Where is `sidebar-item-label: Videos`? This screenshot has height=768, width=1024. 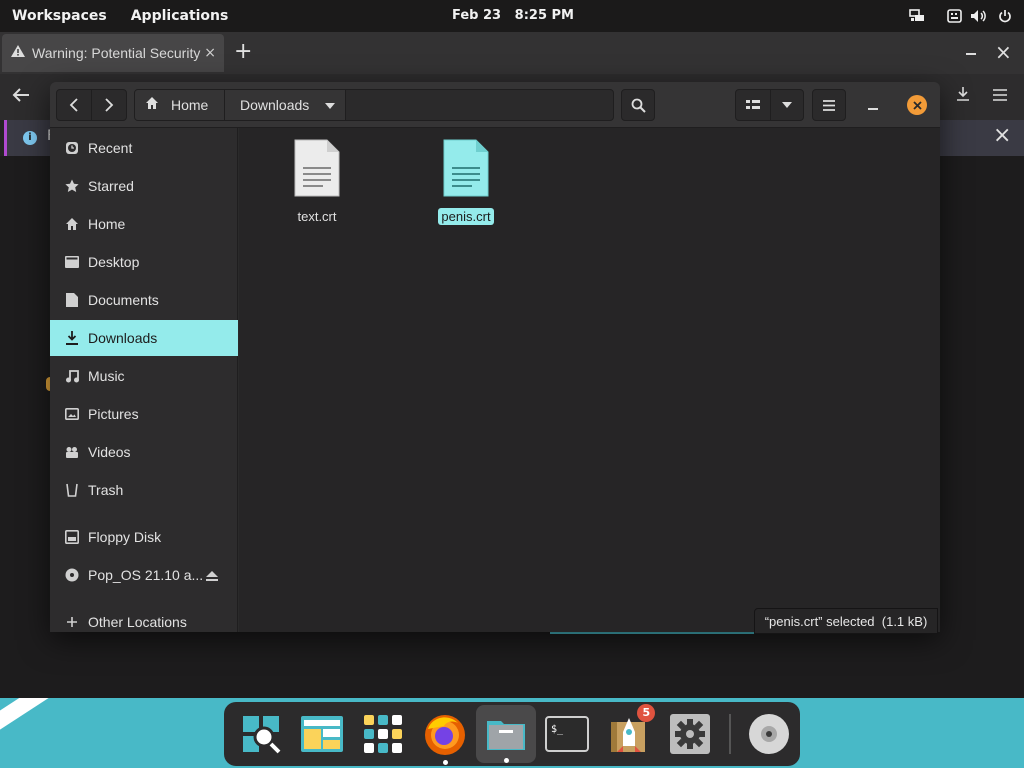
sidebar-item-label: Videos is located at coordinates (109, 452).